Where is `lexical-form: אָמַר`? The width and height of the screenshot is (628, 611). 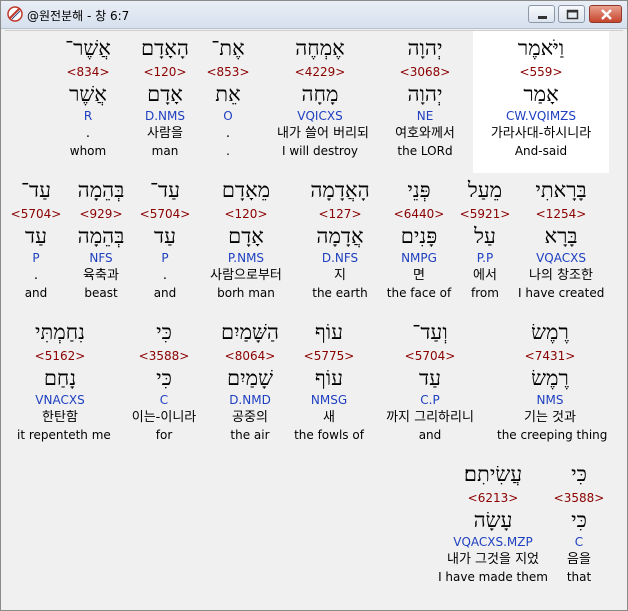
lexical-form: אָמַר is located at coordinates (541, 94).